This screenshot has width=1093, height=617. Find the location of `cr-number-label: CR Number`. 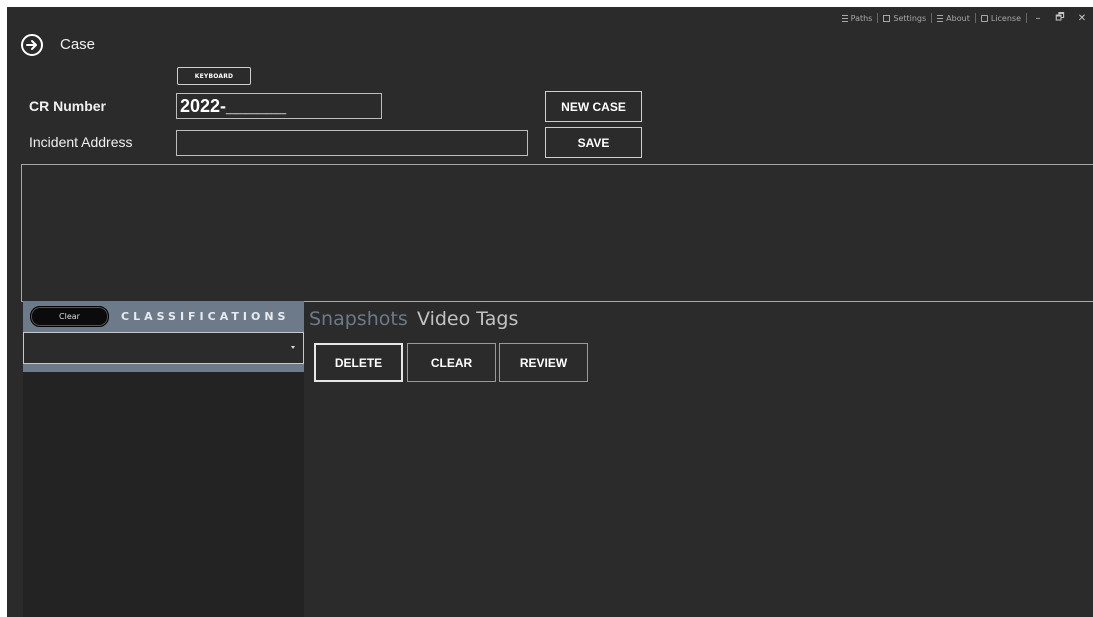

cr-number-label: CR Number is located at coordinates (68, 106).